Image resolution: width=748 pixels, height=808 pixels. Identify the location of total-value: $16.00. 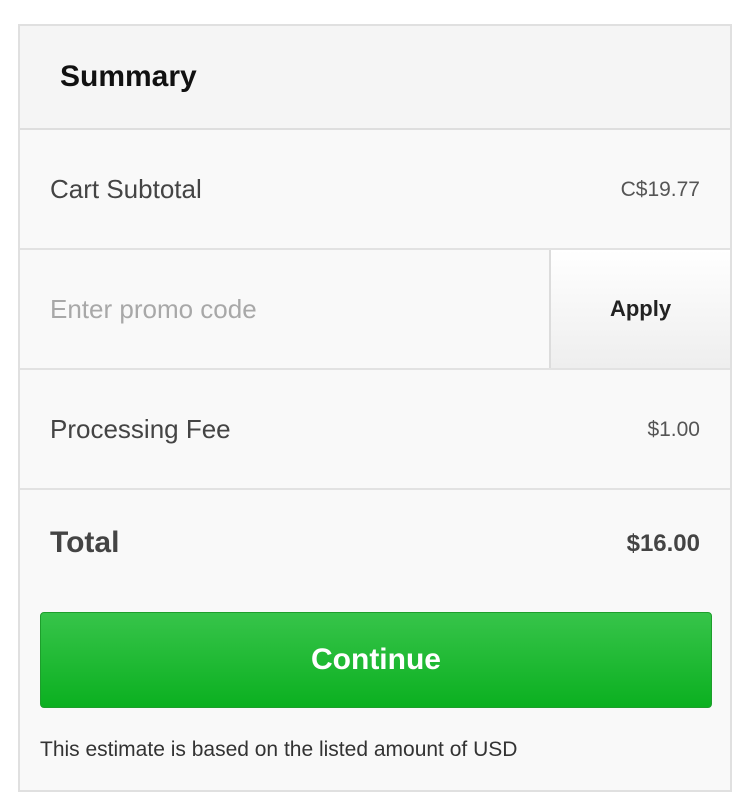
(663, 543).